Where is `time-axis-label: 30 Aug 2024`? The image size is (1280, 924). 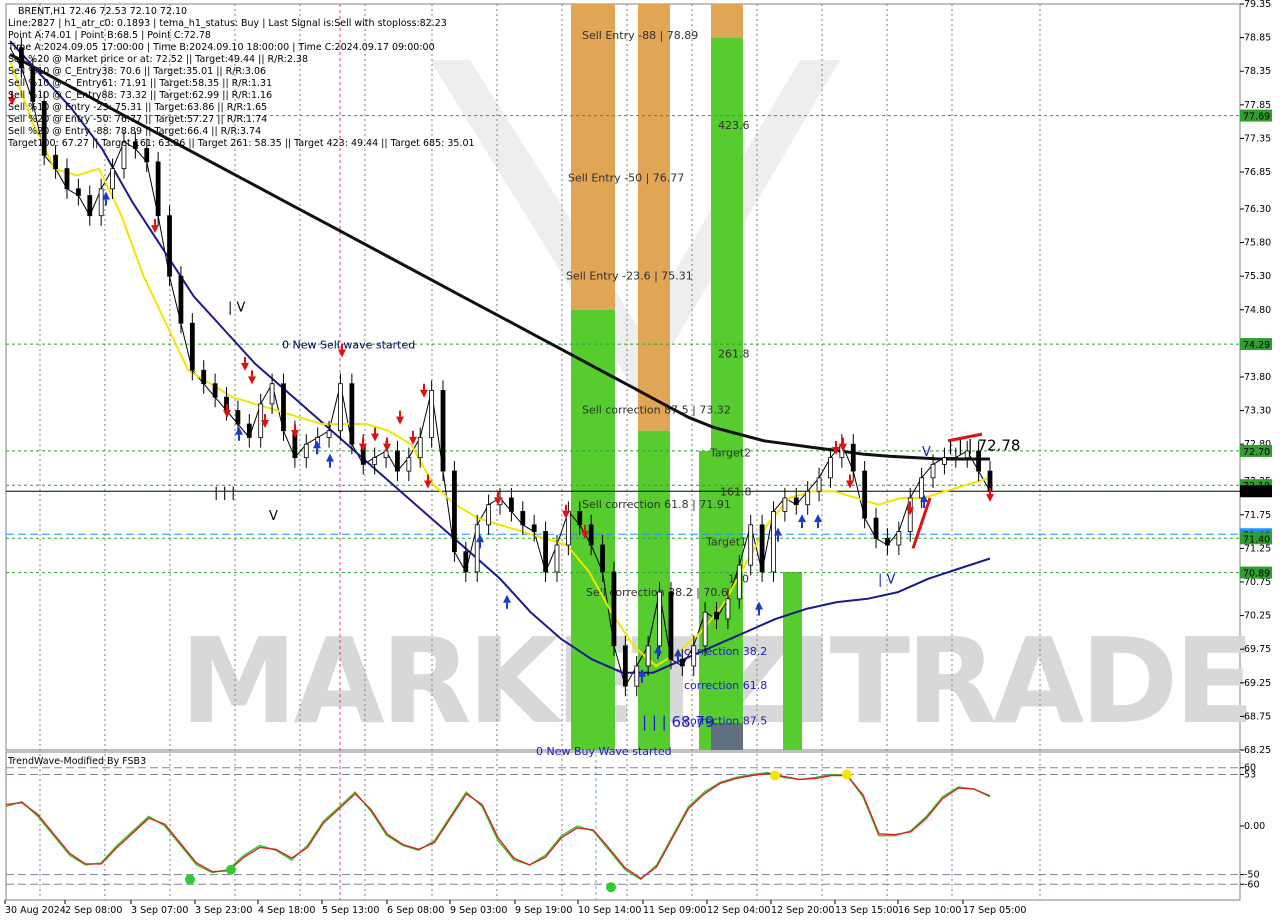 time-axis-label: 30 Aug 2024 is located at coordinates (35, 910).